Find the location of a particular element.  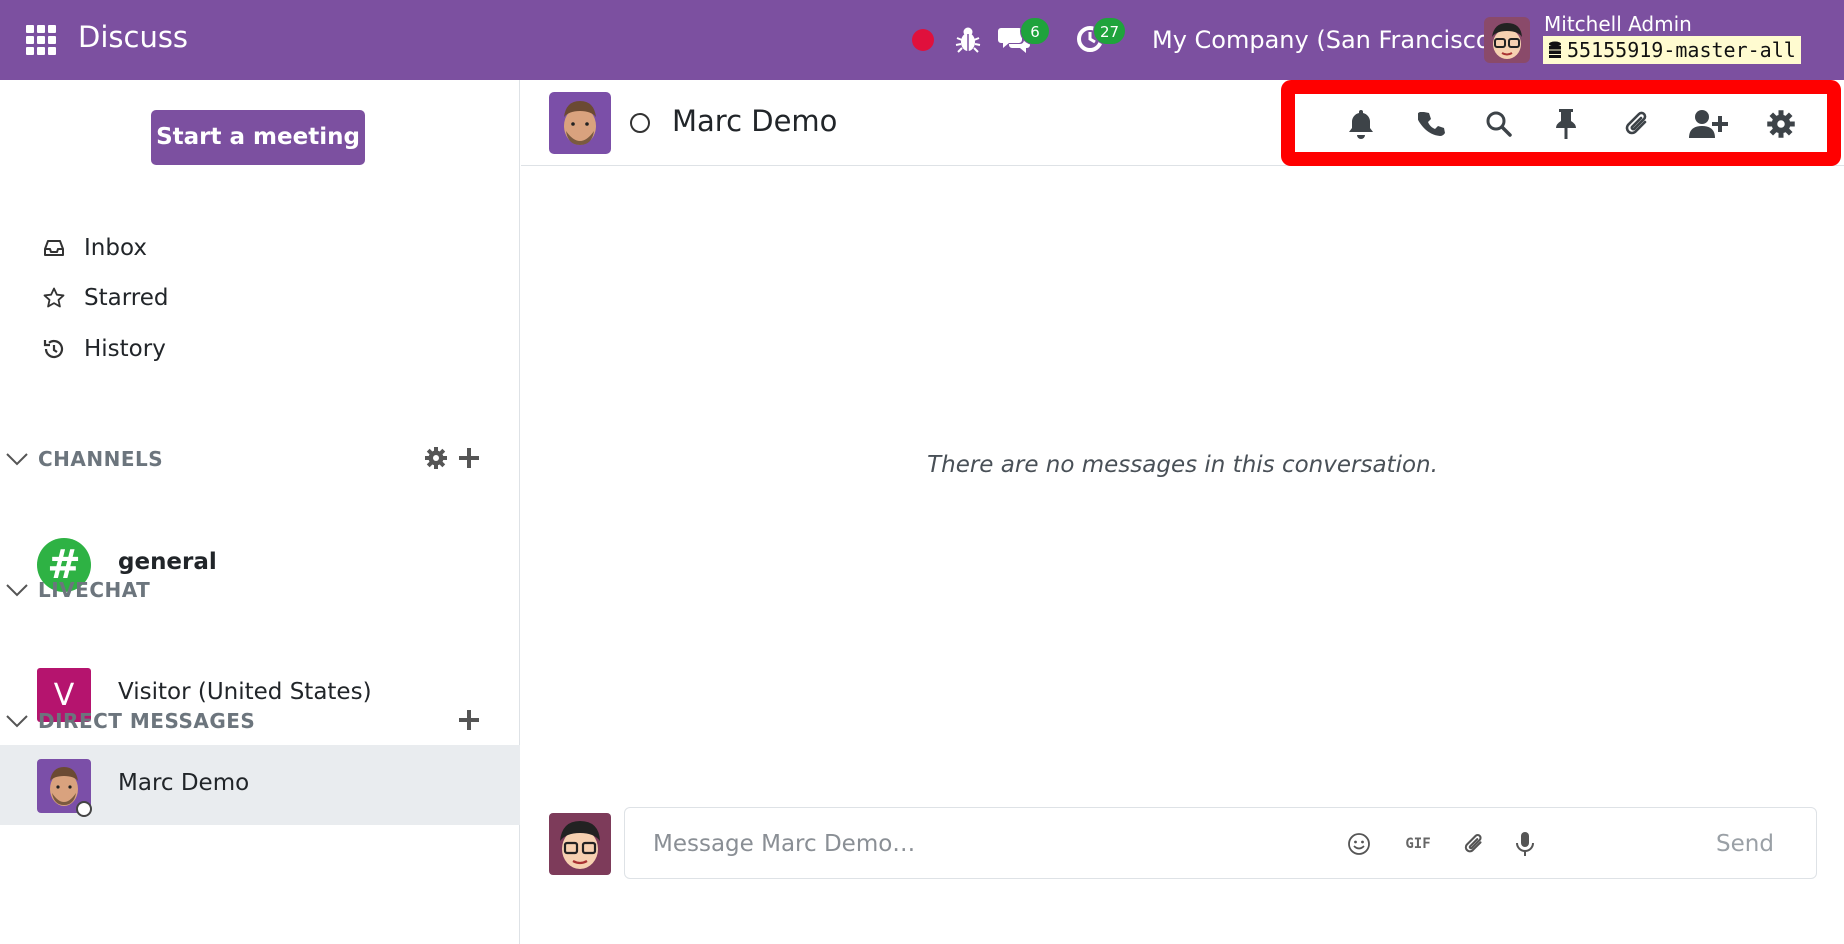

database-name: 55155919-master-all is located at coordinates (1681, 50).